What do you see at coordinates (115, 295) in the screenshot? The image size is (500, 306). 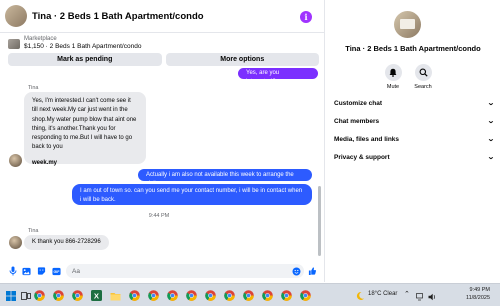 I see `file-explorer-icon` at bounding box center [115, 295].